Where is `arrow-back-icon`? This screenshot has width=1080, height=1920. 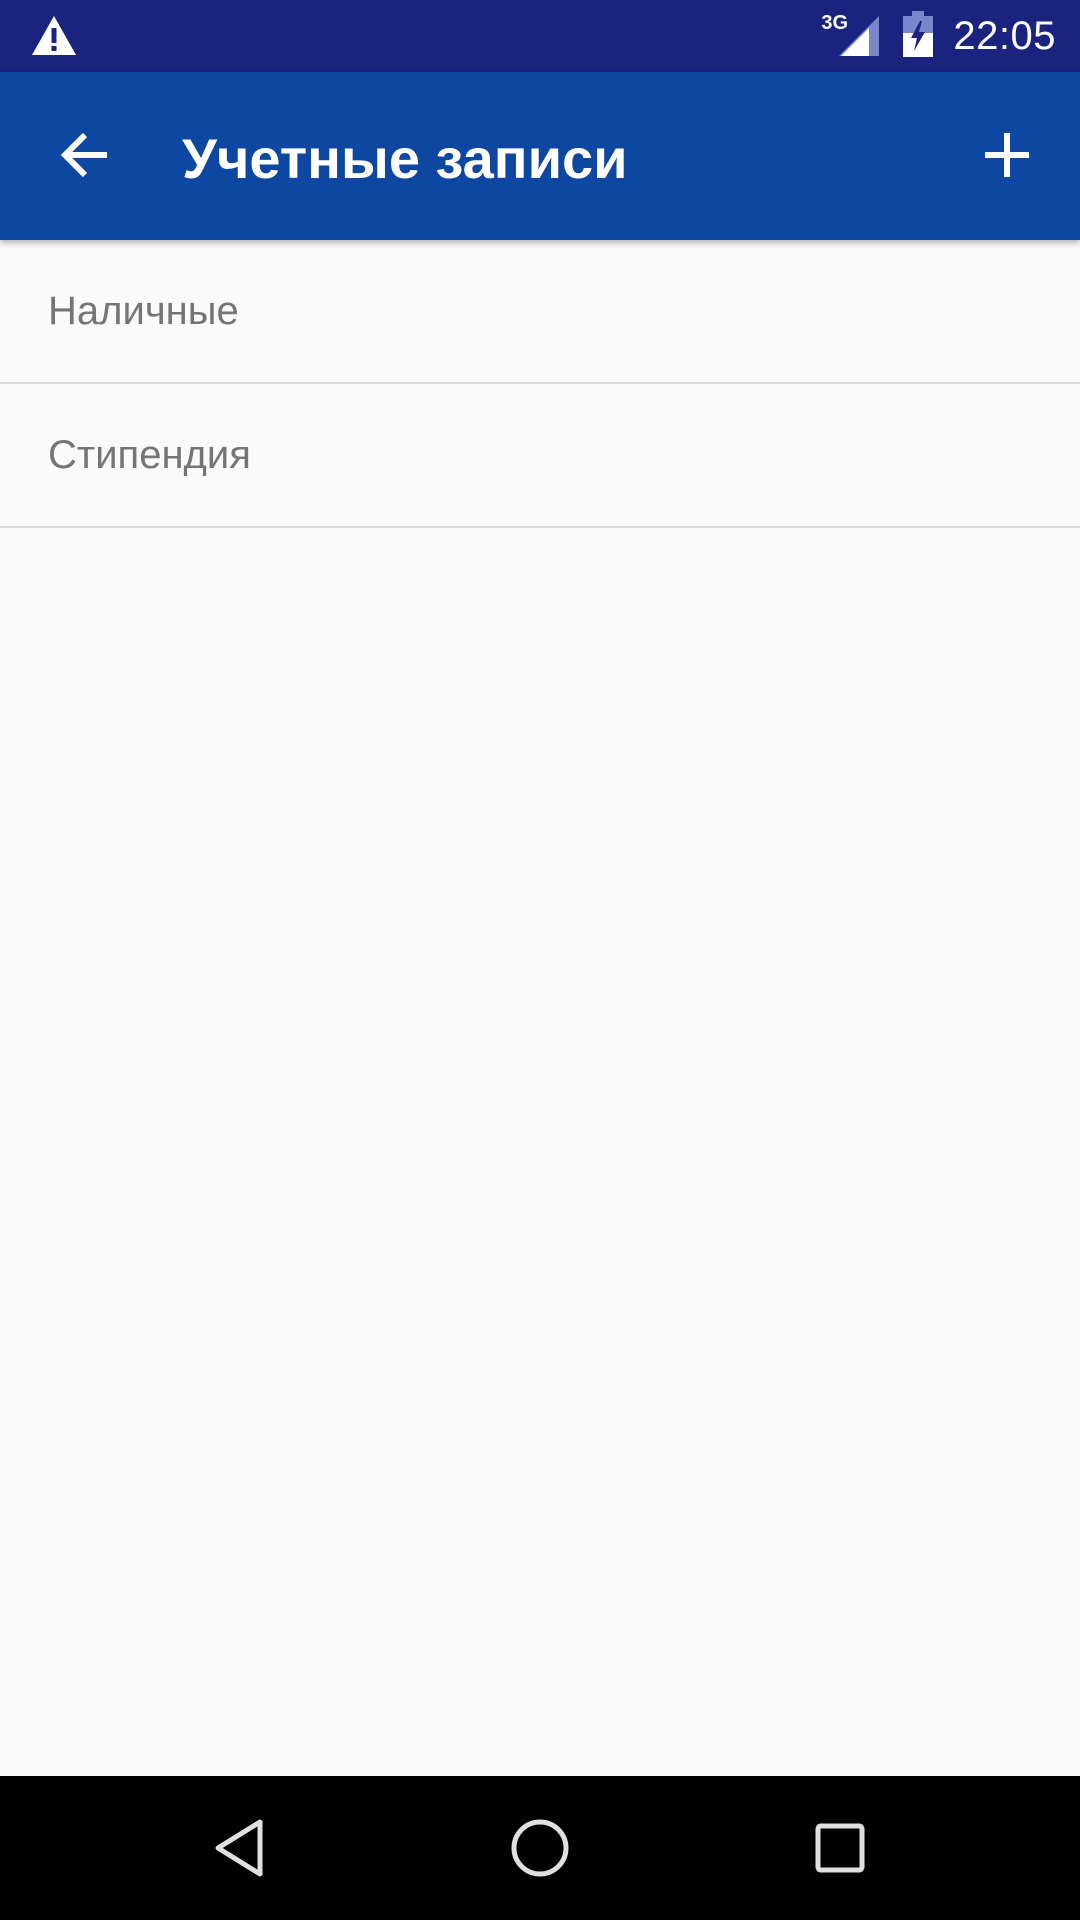 arrow-back-icon is located at coordinates (83, 155).